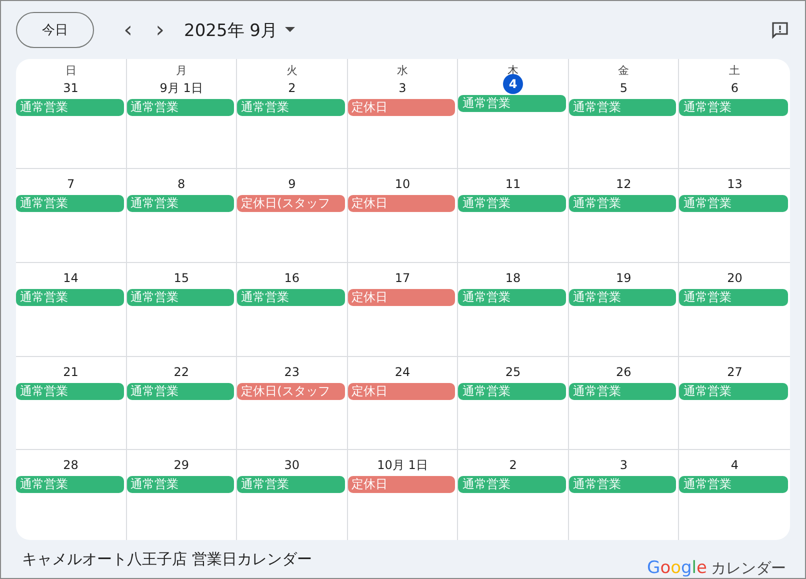 The height and width of the screenshot is (579, 806). Describe the element at coordinates (70, 465) in the screenshot. I see `date-label: 28` at that location.